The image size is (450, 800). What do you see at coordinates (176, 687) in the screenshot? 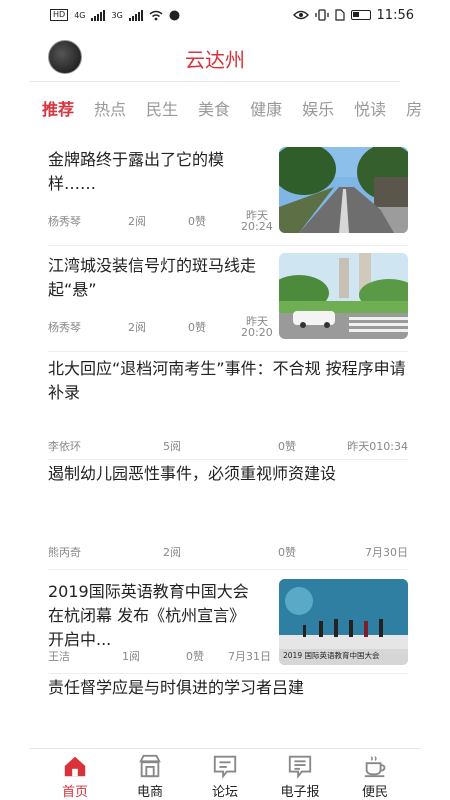
I see `article-title: 责任督学应是与时俱进的学习者吕建` at bounding box center [176, 687].